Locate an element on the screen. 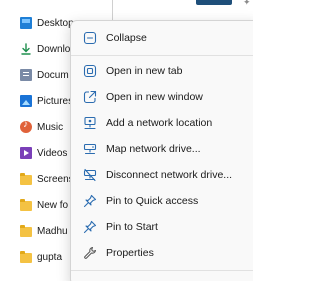 The height and width of the screenshot is (281, 320). nav-item-videos: Videos is located at coordinates (43, 153).